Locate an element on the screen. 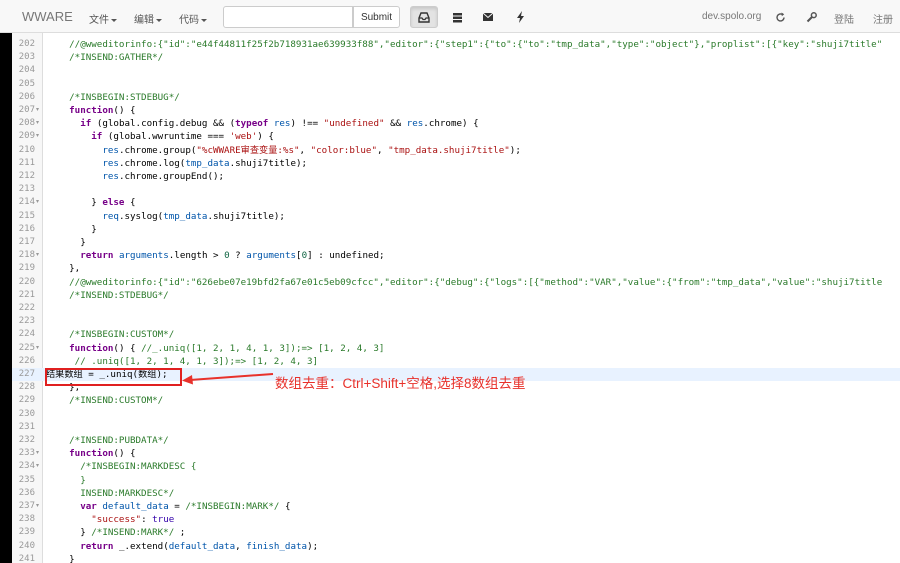 The height and width of the screenshot is (563, 900). bolt-button is located at coordinates (520, 17).